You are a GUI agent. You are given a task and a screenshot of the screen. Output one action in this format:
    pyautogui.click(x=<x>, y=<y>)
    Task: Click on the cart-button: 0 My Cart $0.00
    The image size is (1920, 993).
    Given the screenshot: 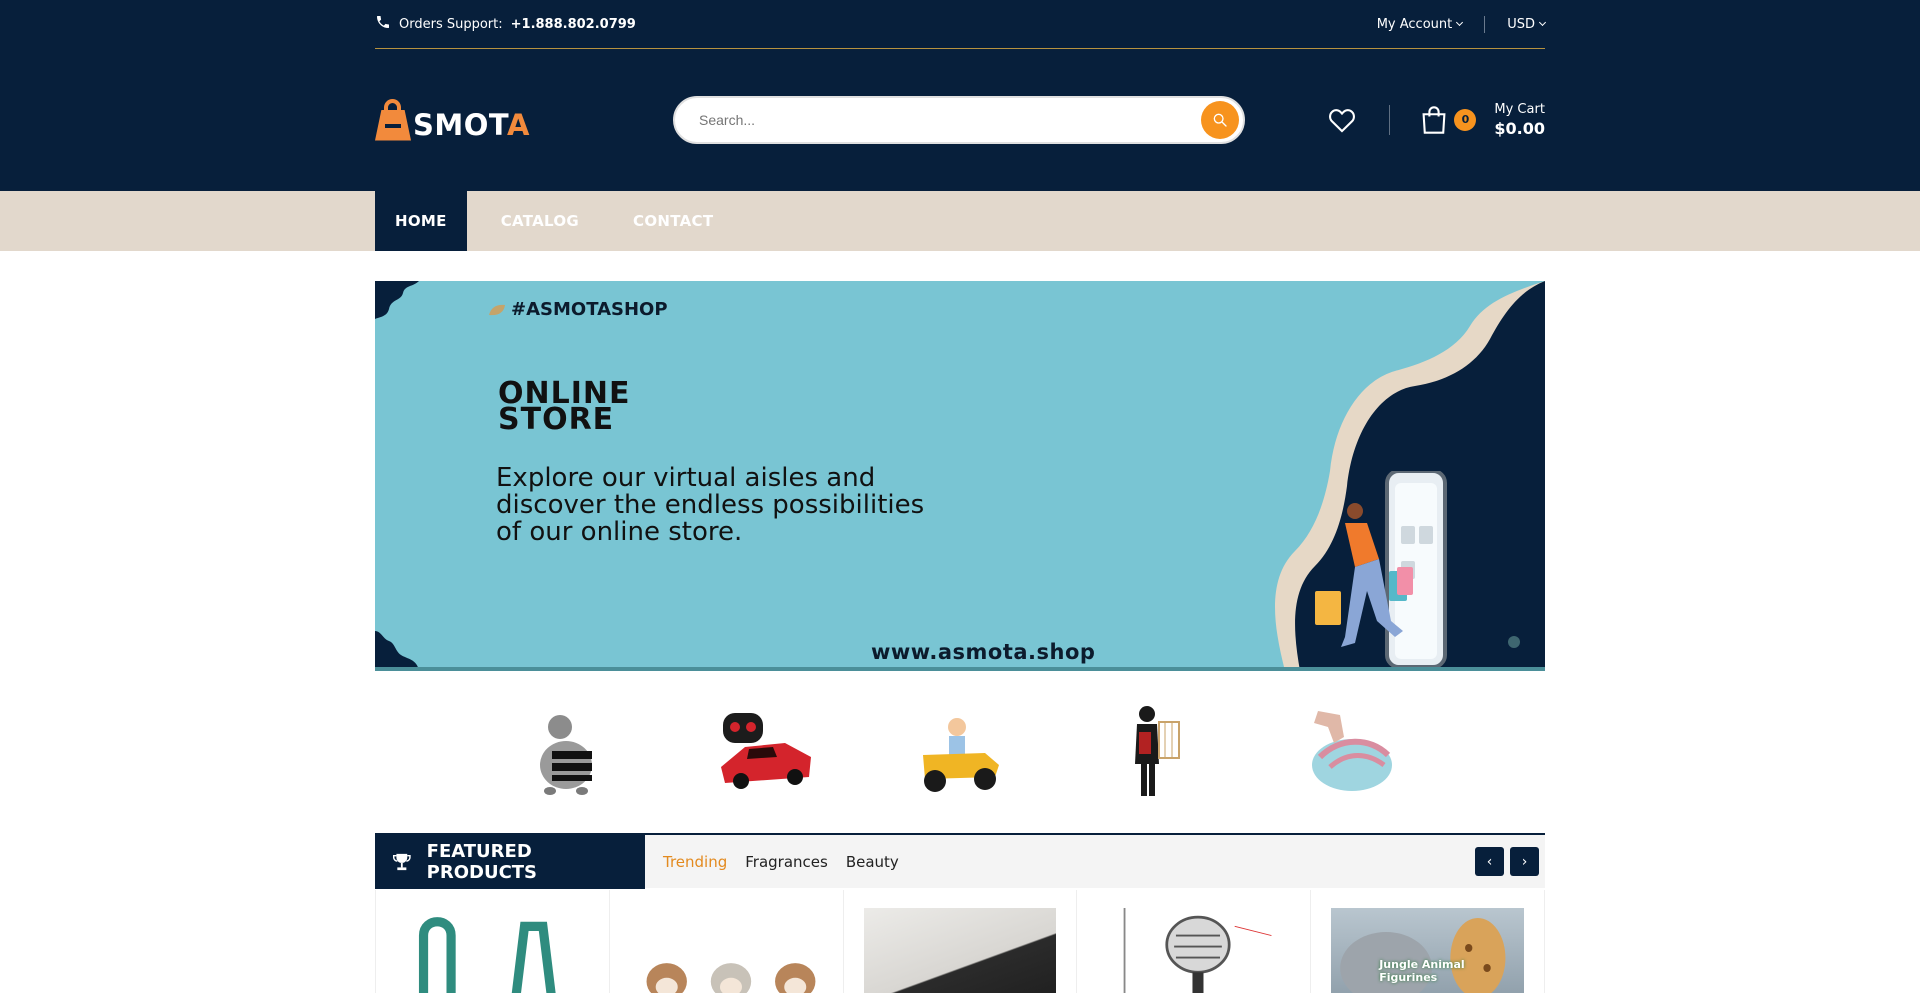 What is the action you would take?
    pyautogui.click(x=1482, y=120)
    